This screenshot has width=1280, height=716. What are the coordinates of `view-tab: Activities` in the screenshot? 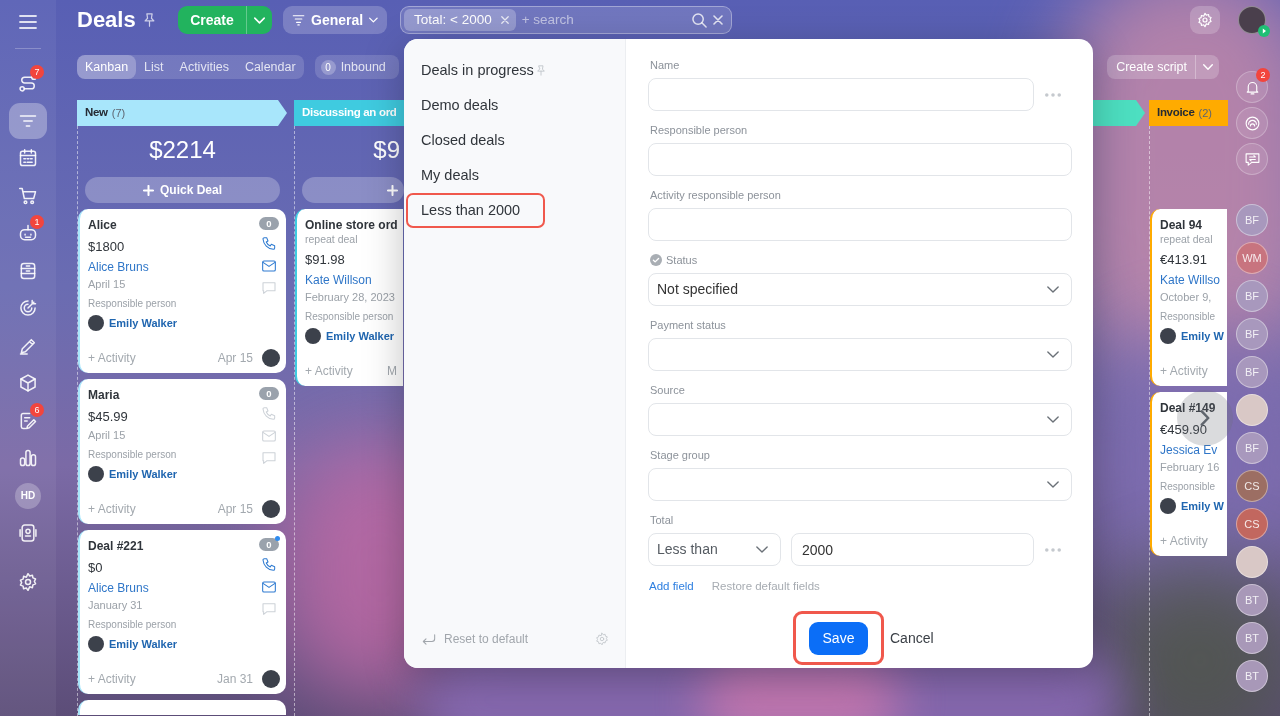 It's located at (204, 67).